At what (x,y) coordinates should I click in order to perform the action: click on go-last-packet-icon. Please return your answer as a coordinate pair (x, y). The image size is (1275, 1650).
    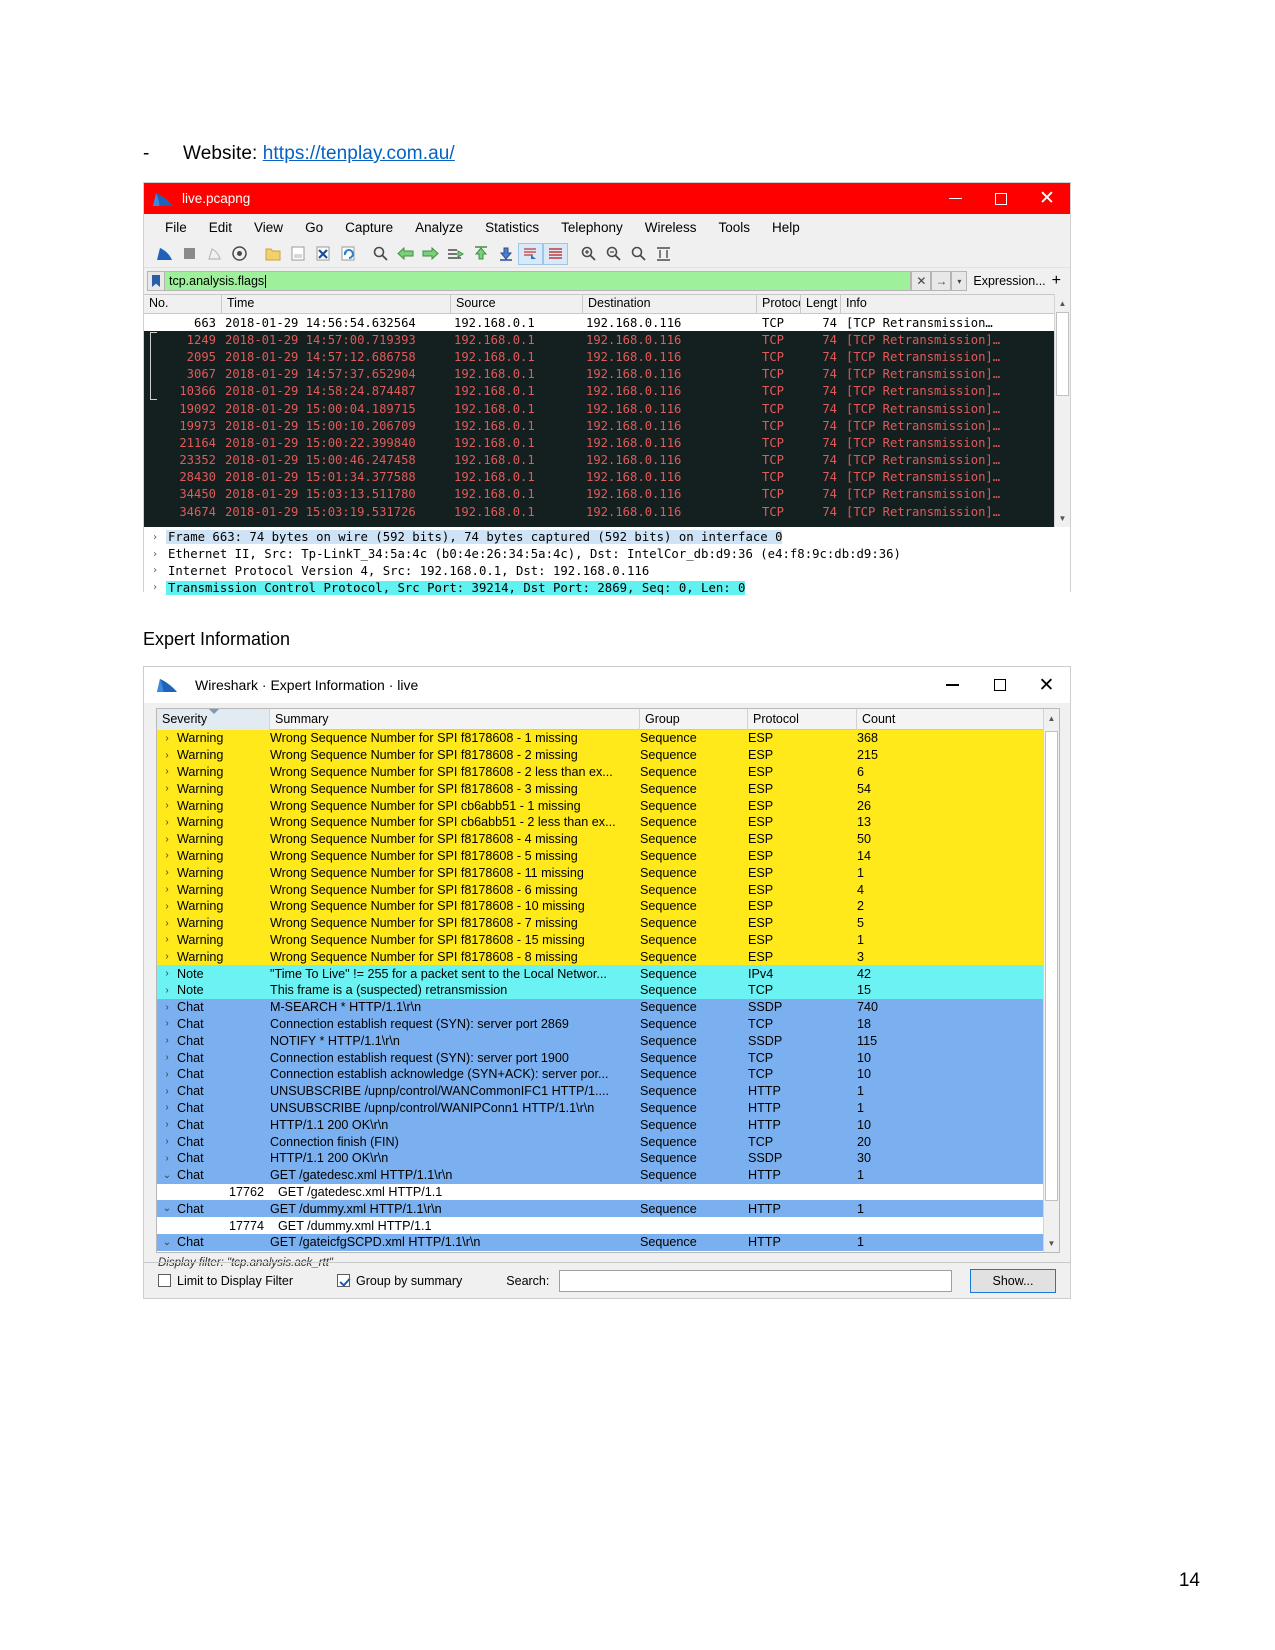
    Looking at the image, I should click on (505, 254).